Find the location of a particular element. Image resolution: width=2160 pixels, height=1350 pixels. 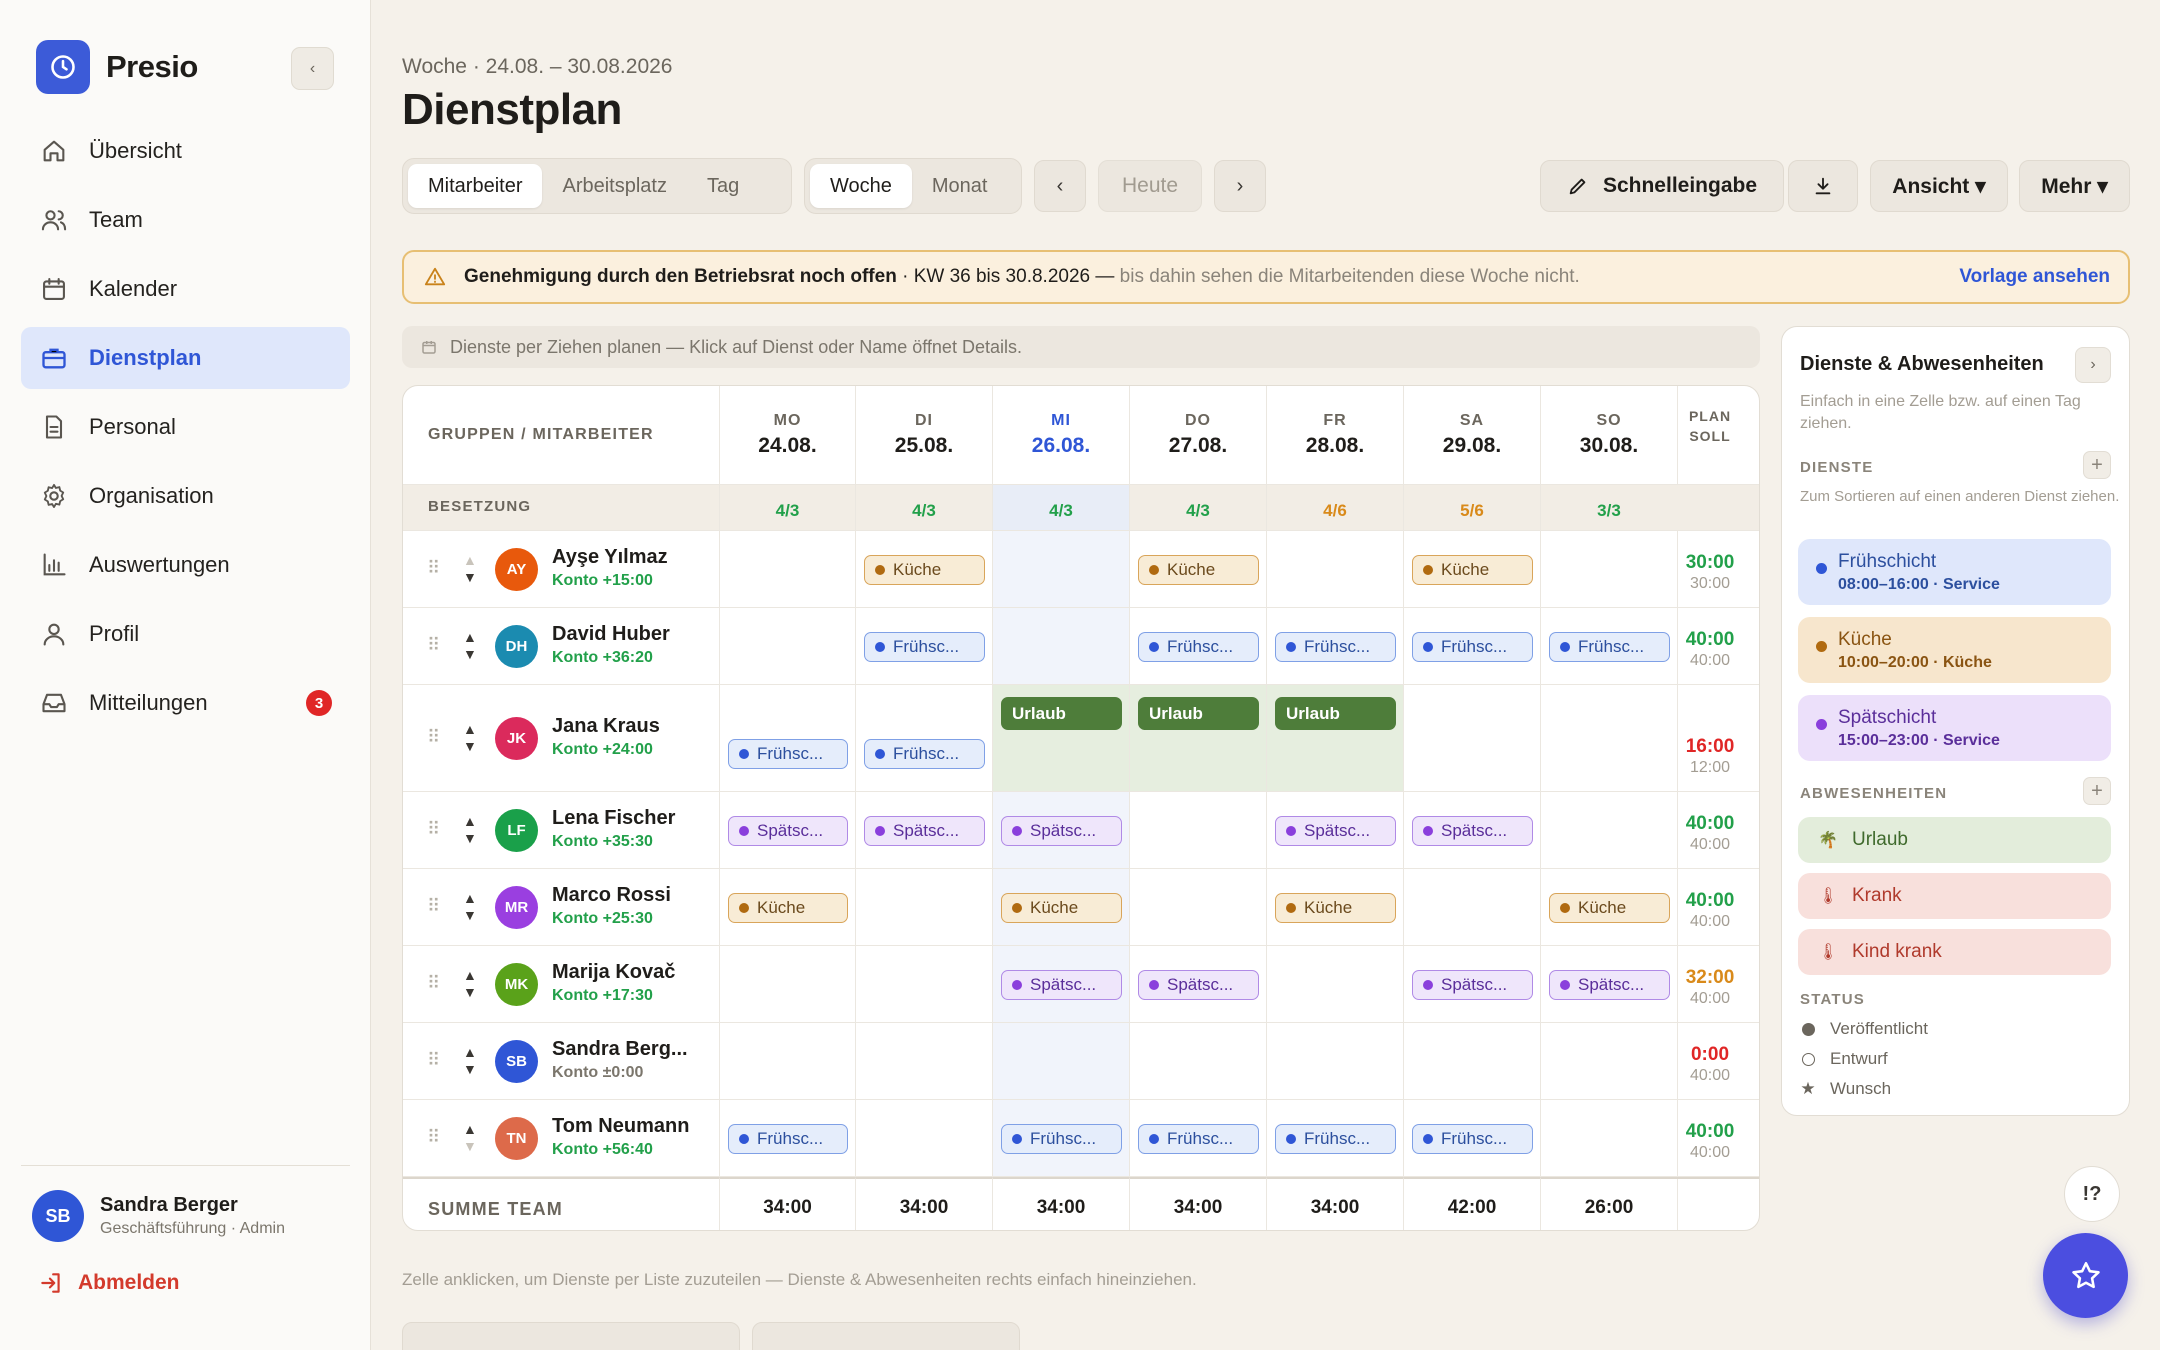

favorites-fab-button is located at coordinates (2085, 1275).